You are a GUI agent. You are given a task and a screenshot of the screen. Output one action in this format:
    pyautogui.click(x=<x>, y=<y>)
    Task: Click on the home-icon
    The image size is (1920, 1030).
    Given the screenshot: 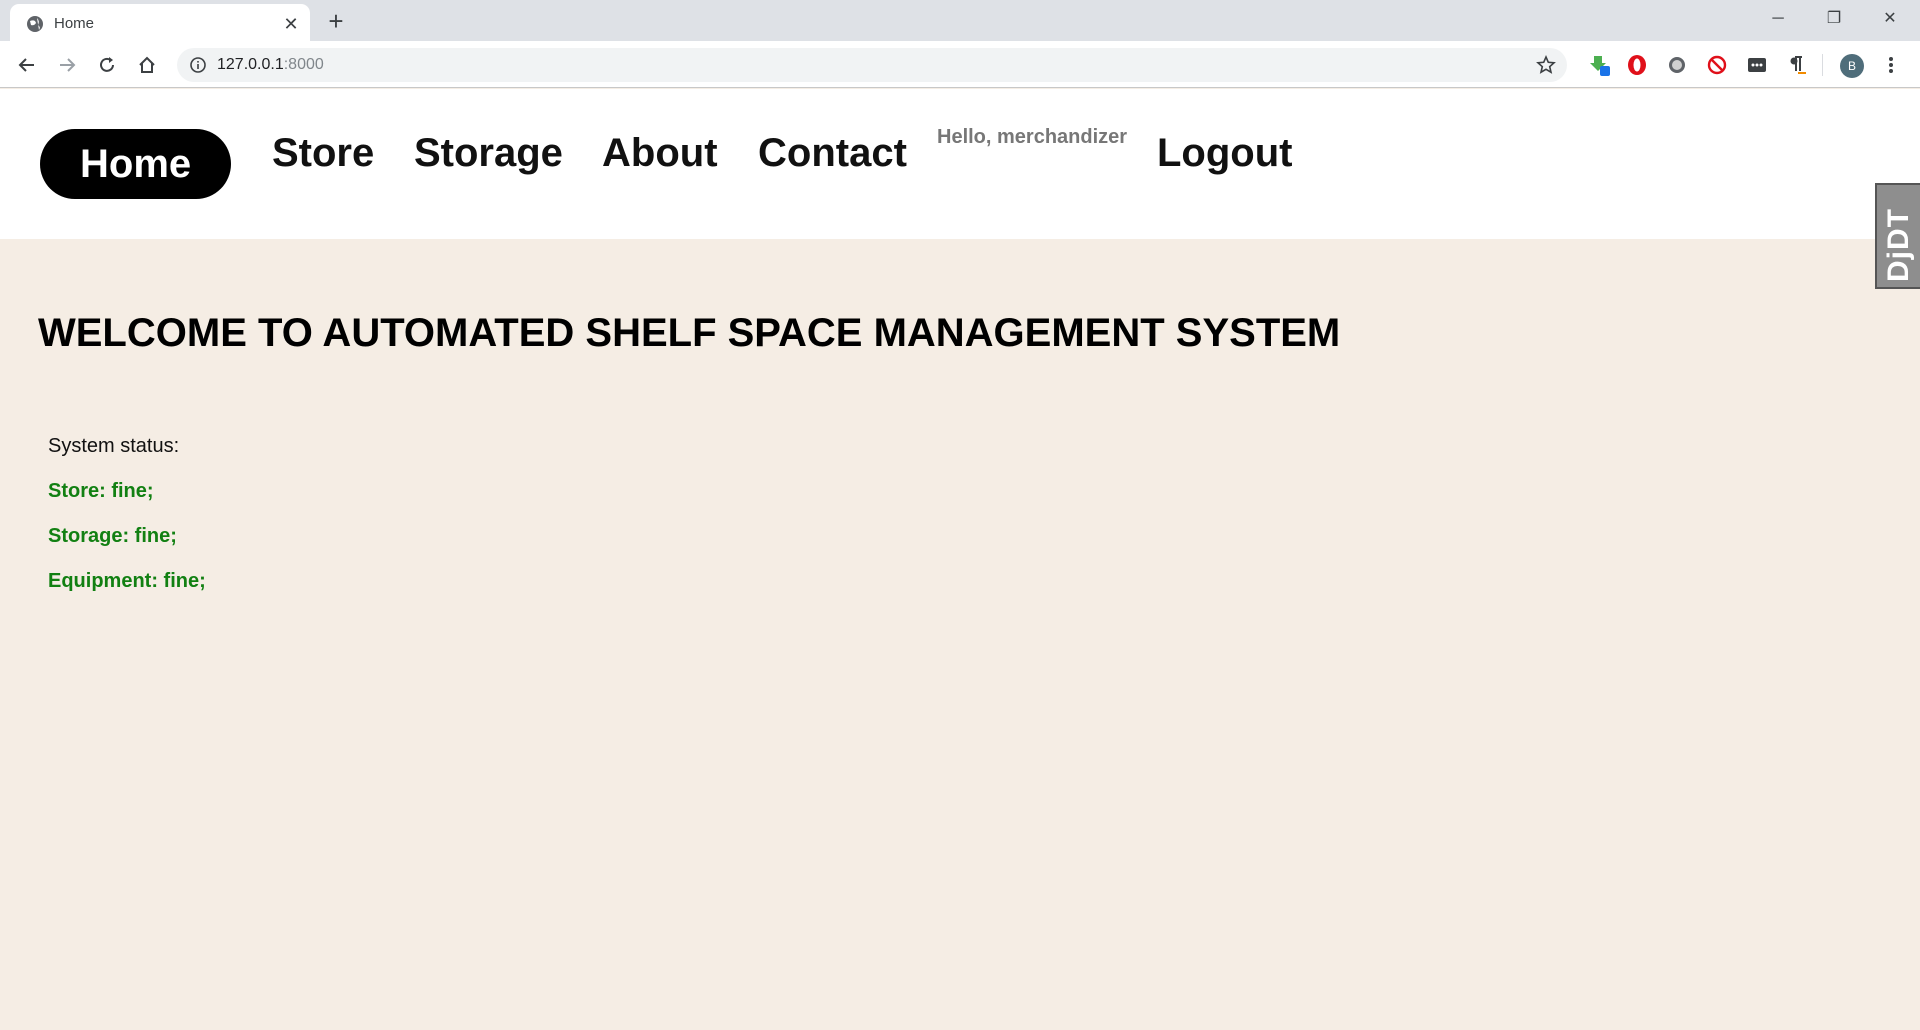 What is the action you would take?
    pyautogui.click(x=147, y=64)
    